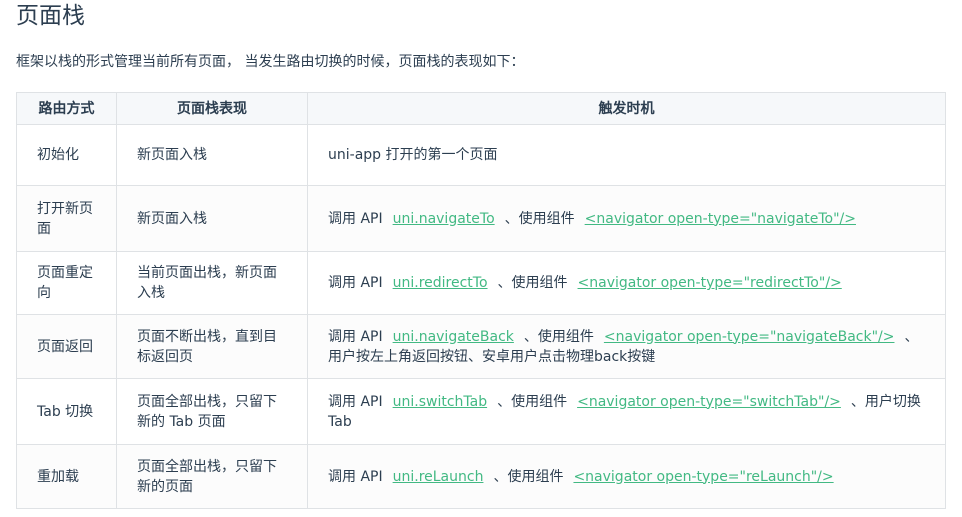  Describe the element at coordinates (444, 219) in the screenshot. I see `api-link: uni.navigateTo` at that location.